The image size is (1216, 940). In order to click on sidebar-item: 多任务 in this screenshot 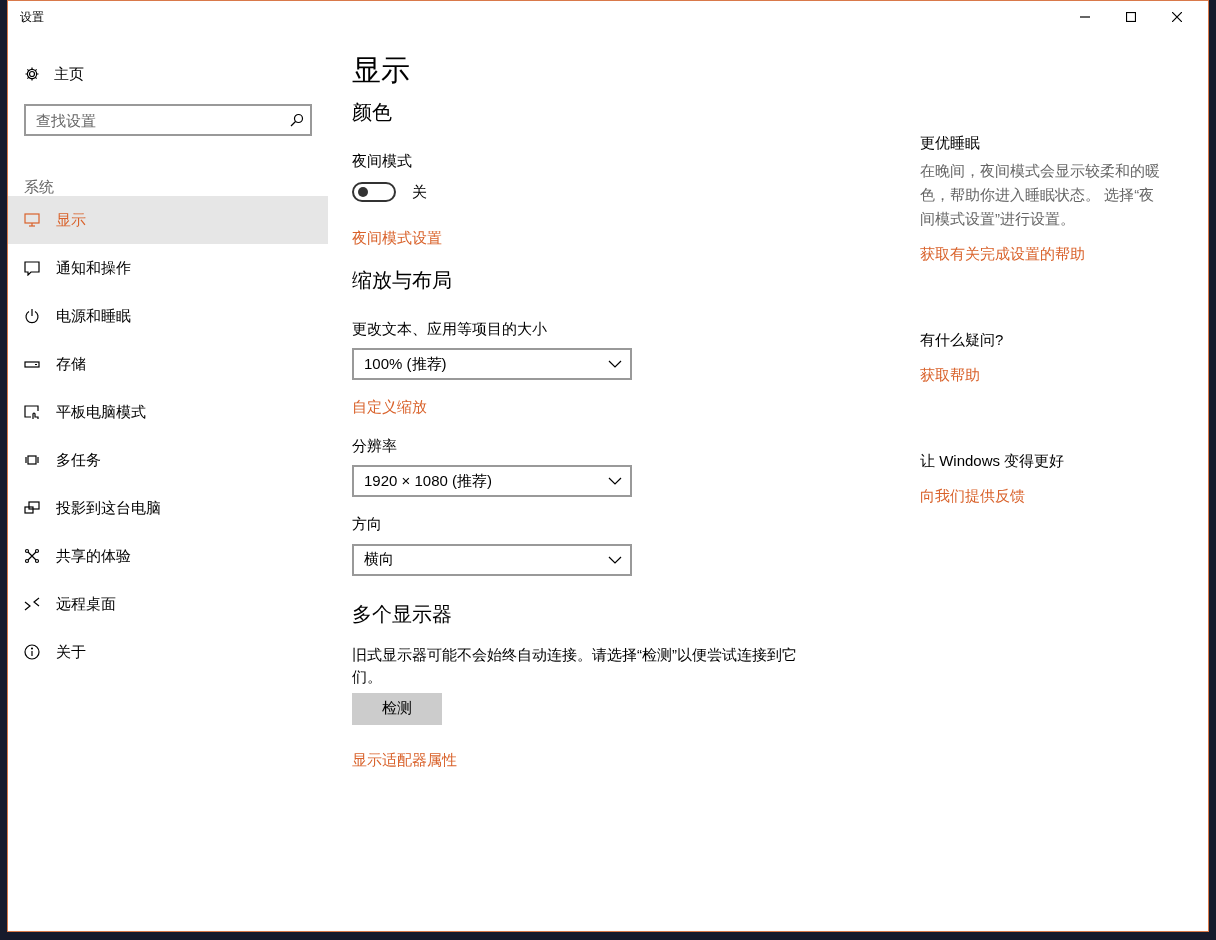, I will do `click(168, 460)`.